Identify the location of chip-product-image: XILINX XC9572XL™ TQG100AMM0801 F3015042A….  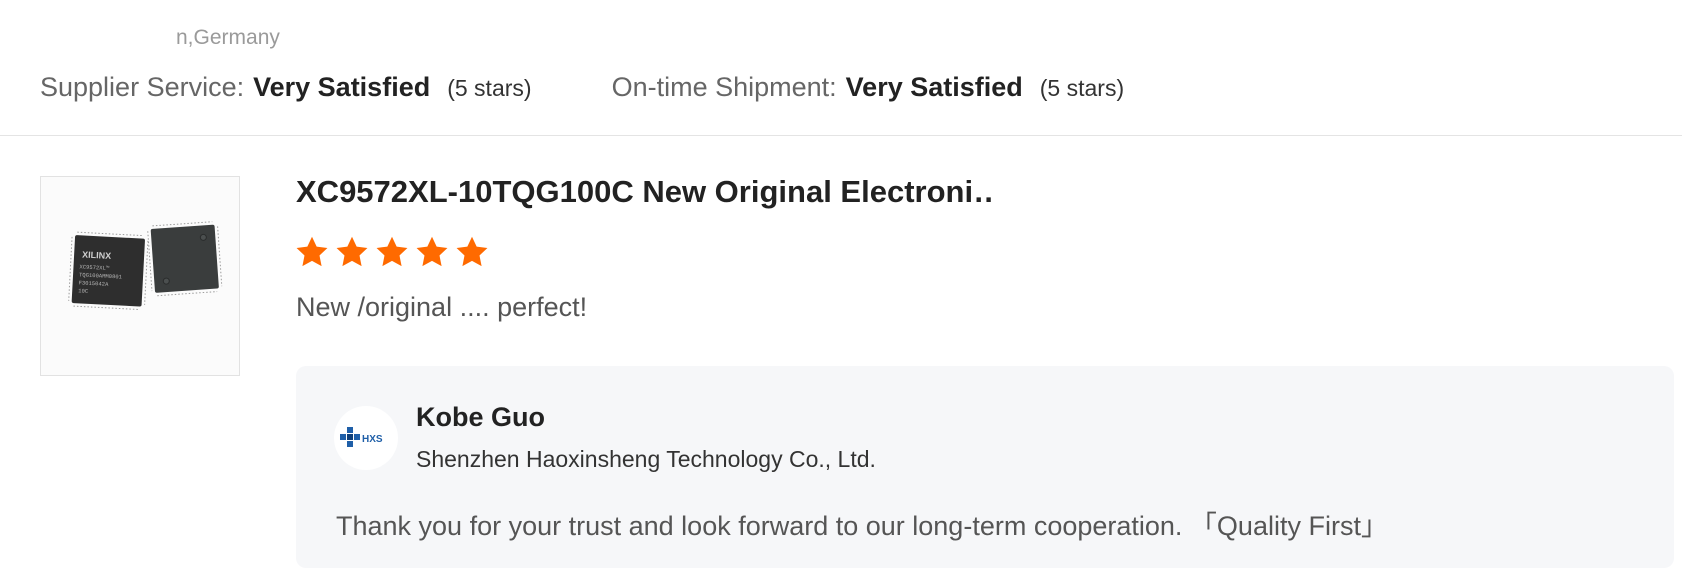
(140, 276).